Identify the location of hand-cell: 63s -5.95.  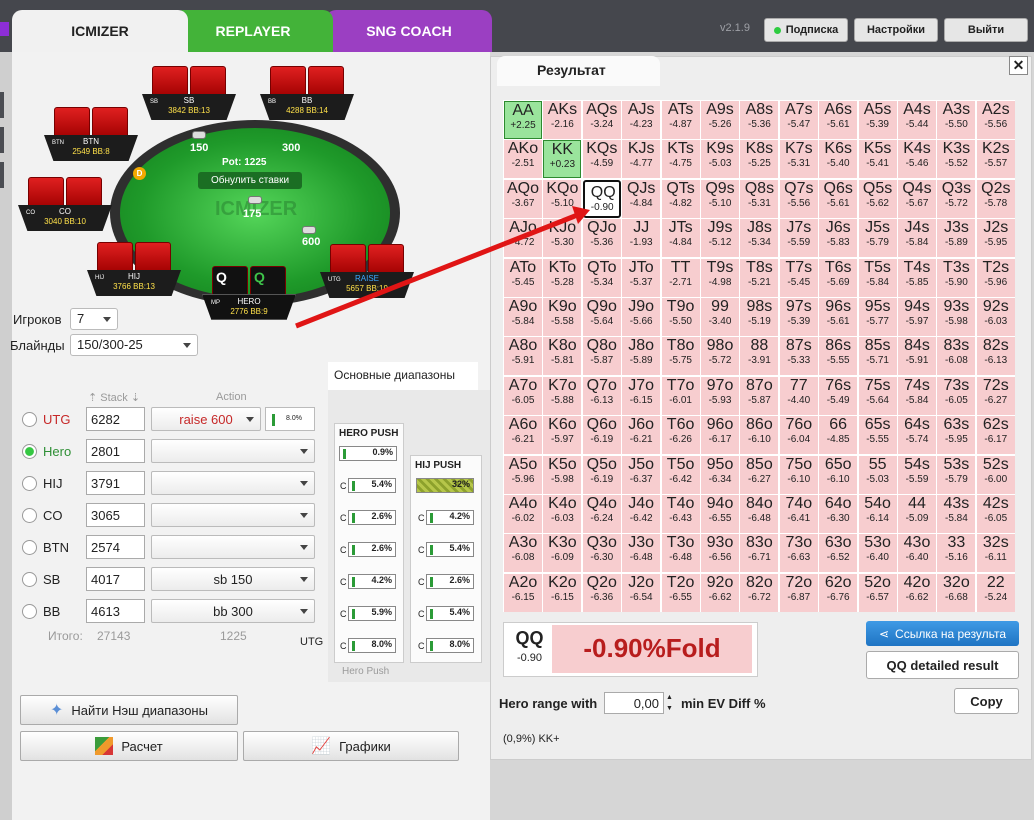
(956, 435).